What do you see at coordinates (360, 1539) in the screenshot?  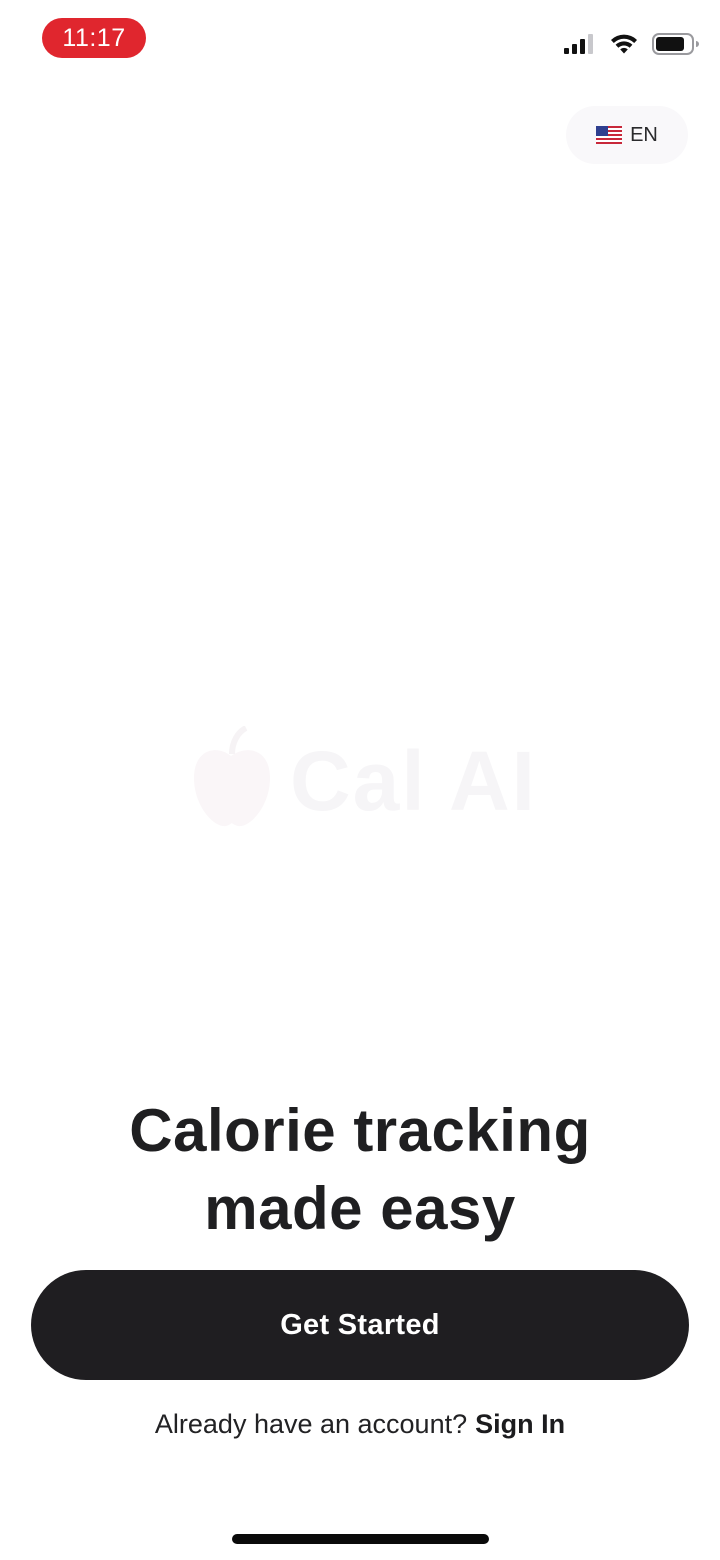 I see `home-indicator` at bounding box center [360, 1539].